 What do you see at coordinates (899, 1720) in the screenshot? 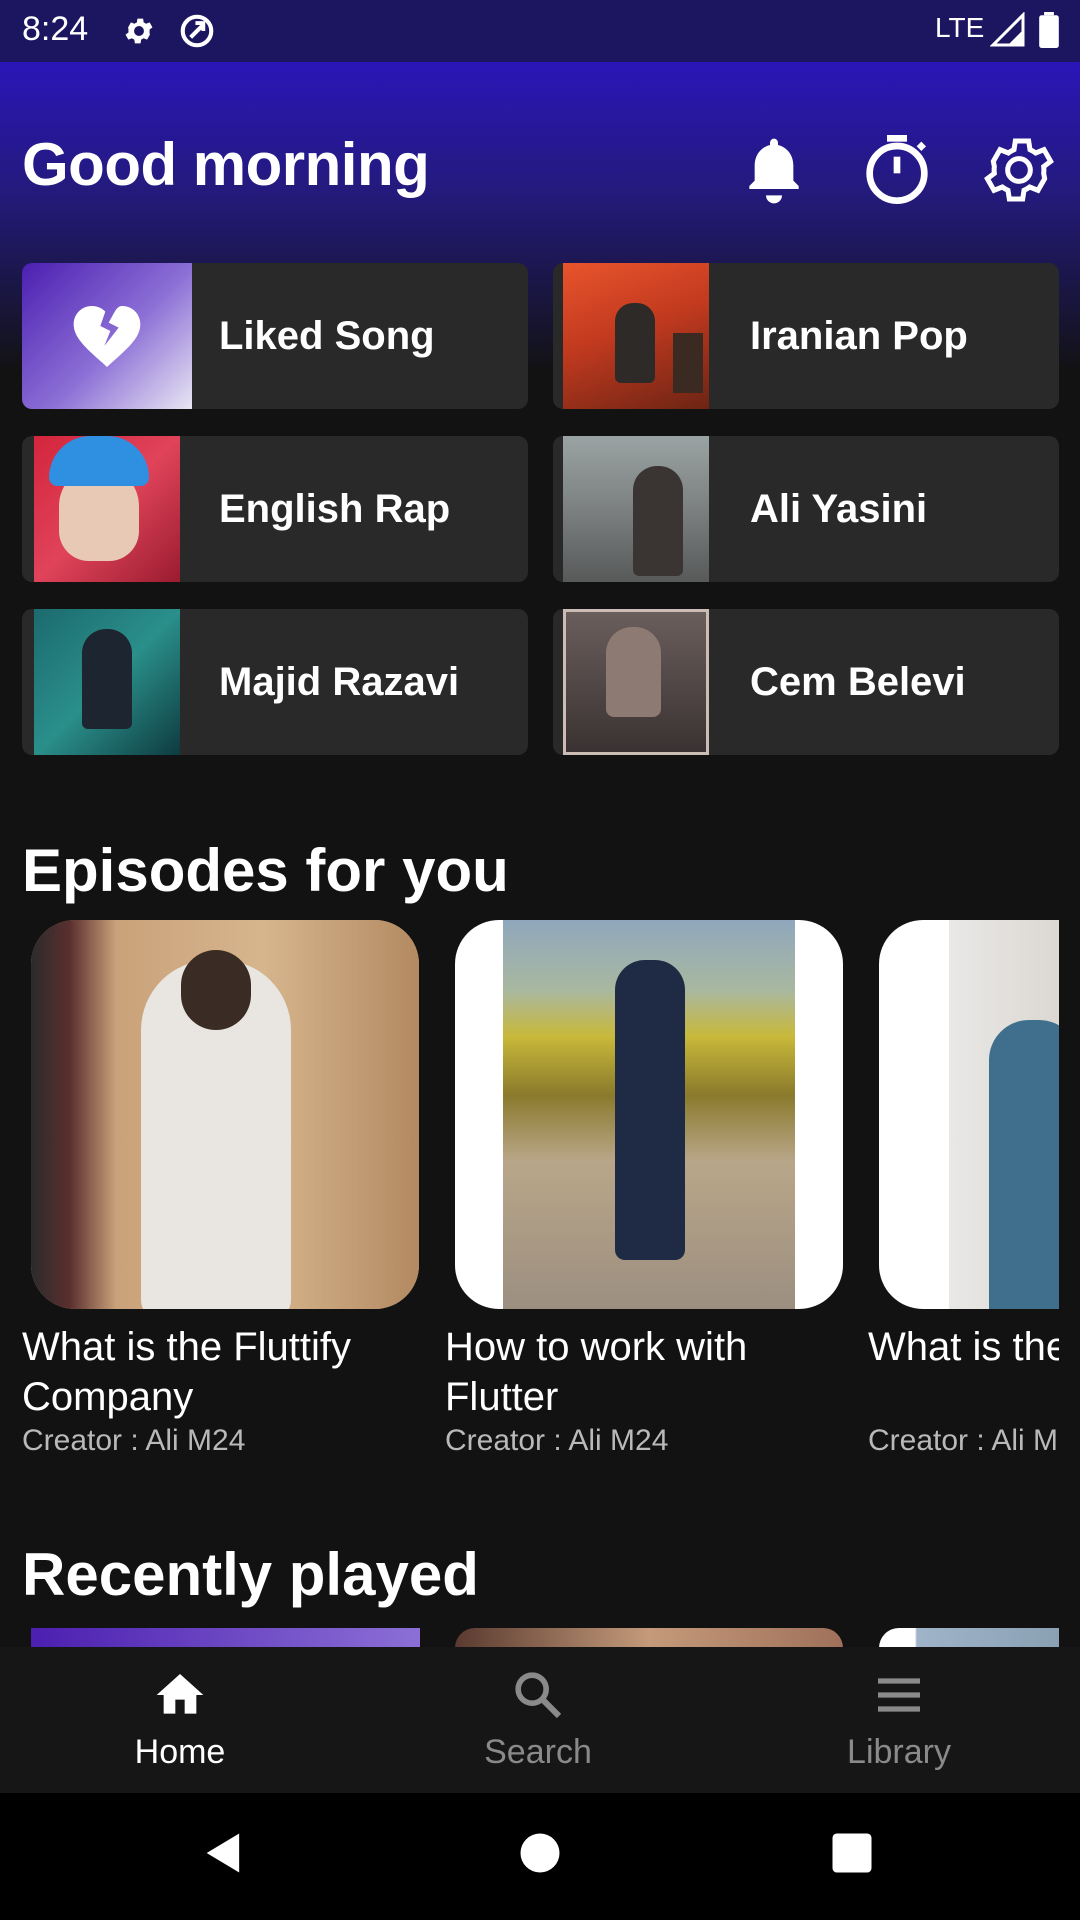
I see `nav-library: Library` at bounding box center [899, 1720].